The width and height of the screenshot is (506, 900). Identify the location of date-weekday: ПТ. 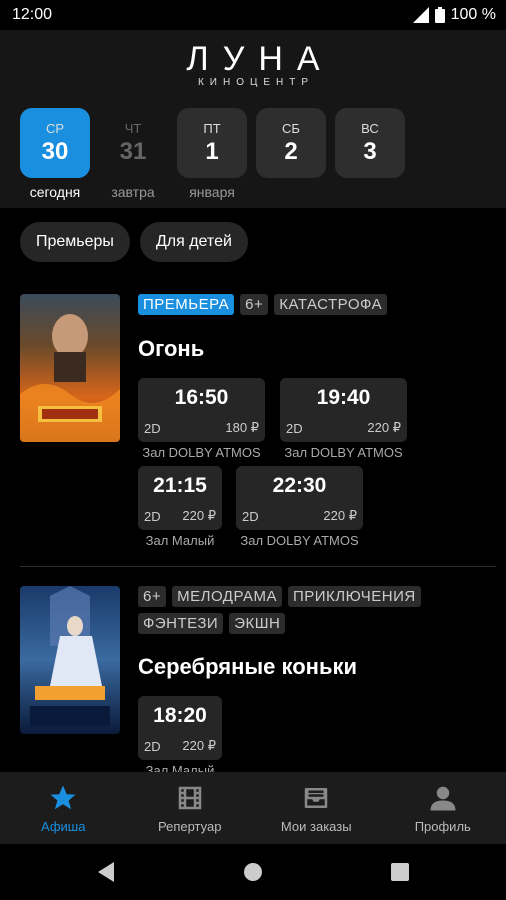
(212, 128).